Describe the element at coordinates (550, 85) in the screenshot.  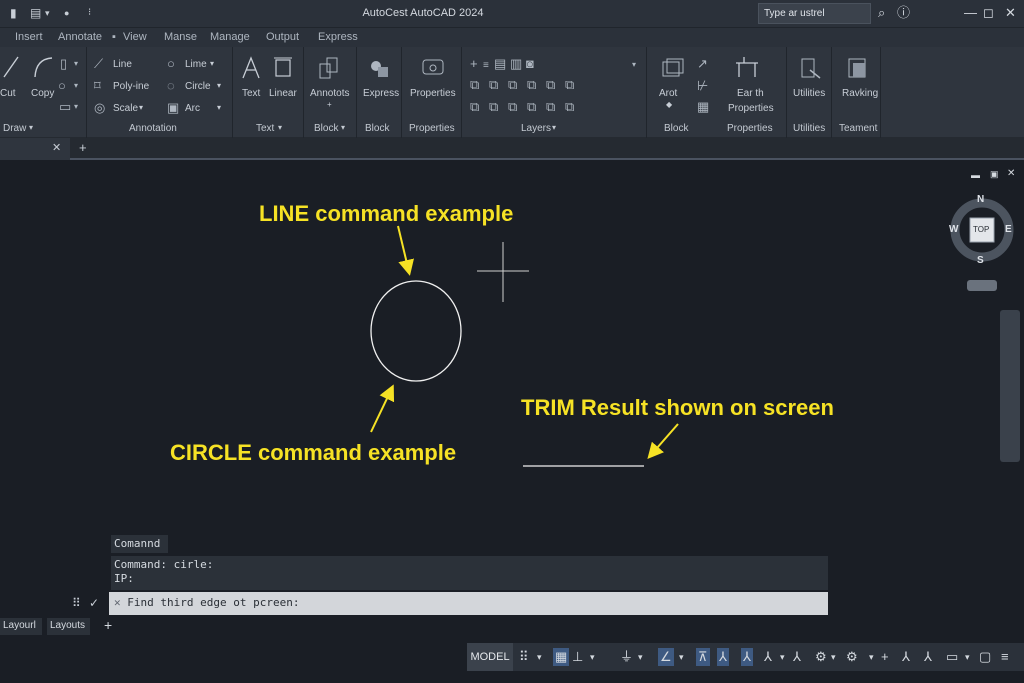
I see `layer-tool-5-icon: ⧉` at that location.